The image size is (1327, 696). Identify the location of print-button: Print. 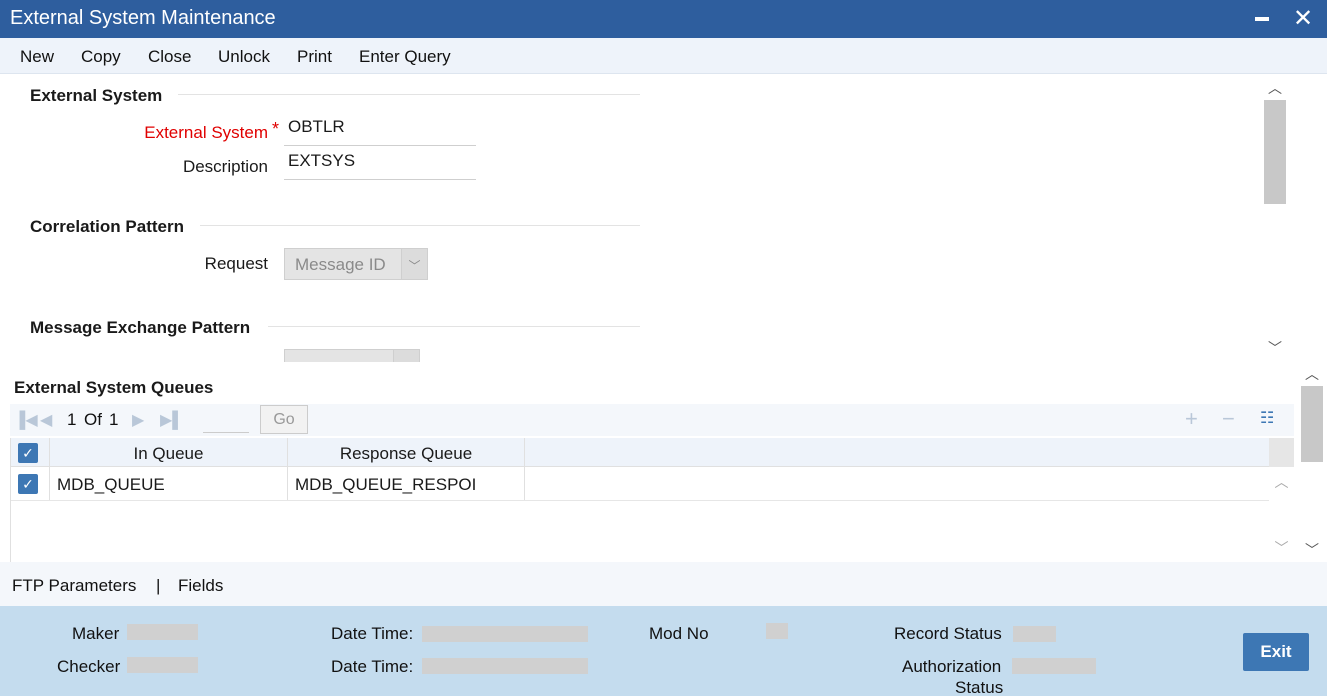
(314, 57).